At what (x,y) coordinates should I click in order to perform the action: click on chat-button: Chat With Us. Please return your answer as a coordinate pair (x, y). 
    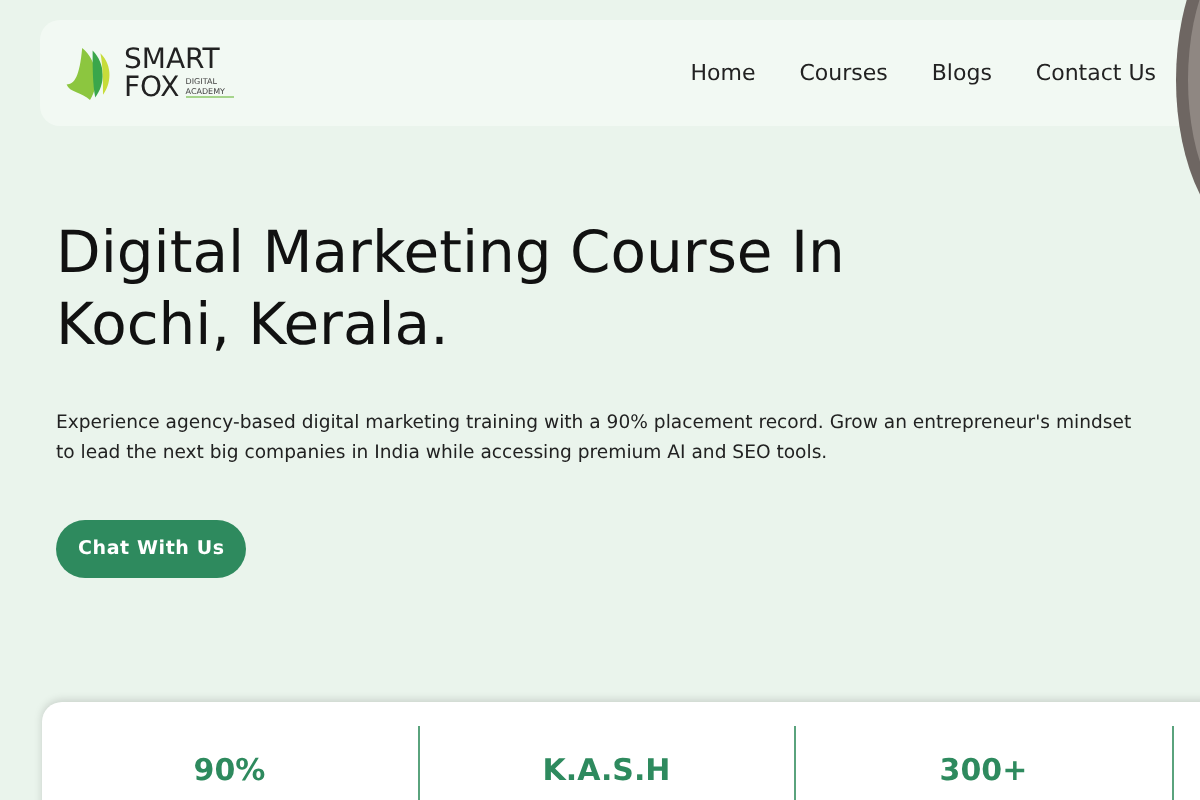
    Looking at the image, I should click on (151, 549).